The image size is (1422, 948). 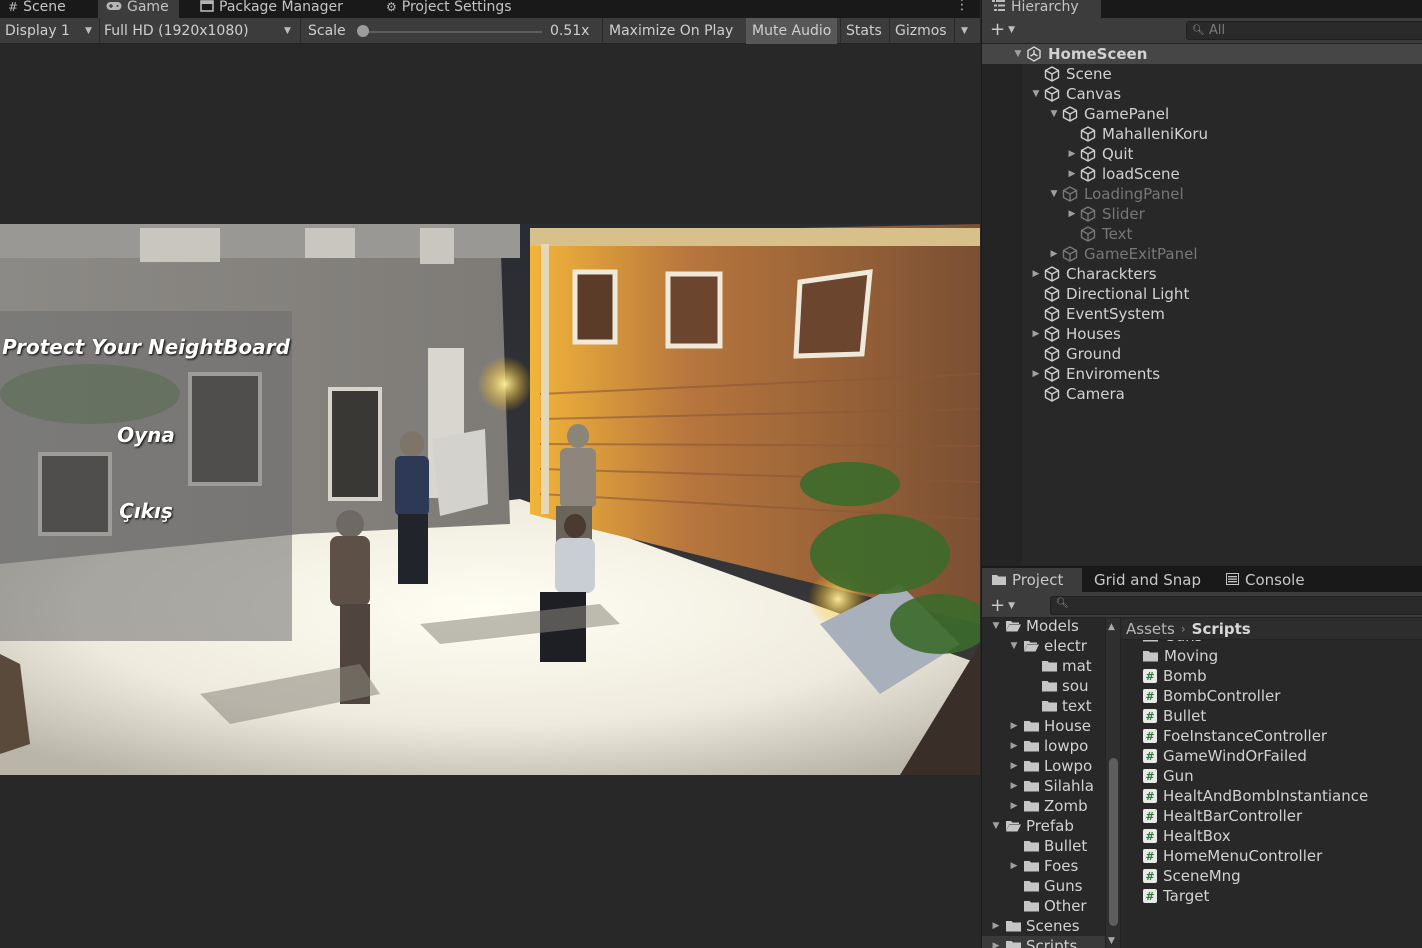 What do you see at coordinates (1222, 816) in the screenshot?
I see `asset-script: # HealtBarController` at bounding box center [1222, 816].